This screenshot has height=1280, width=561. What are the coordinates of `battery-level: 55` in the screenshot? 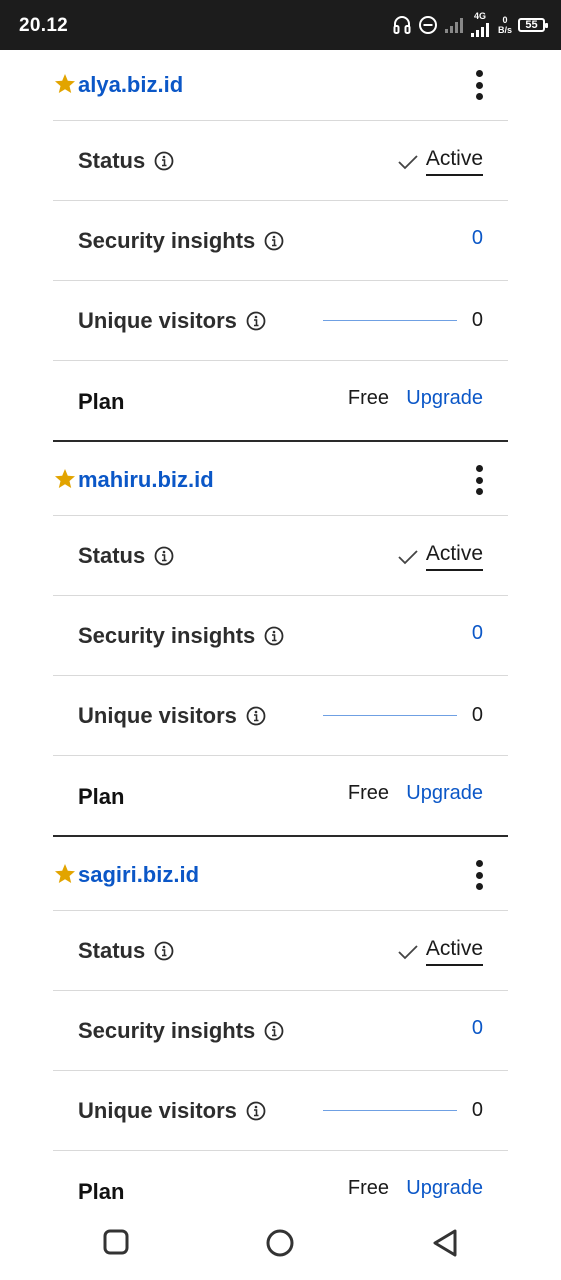 It's located at (531, 25).